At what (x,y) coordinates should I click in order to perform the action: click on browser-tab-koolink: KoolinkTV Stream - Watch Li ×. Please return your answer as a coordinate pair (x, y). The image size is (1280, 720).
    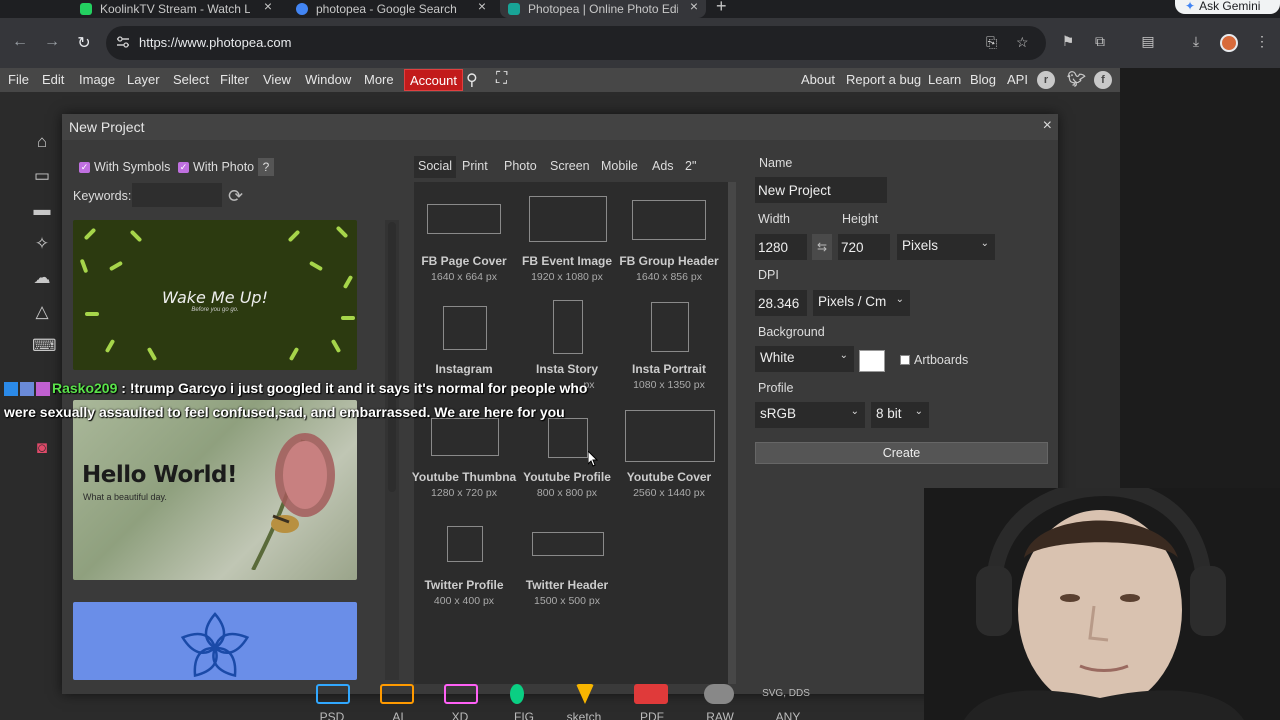
    Looking at the image, I should click on (176, 9).